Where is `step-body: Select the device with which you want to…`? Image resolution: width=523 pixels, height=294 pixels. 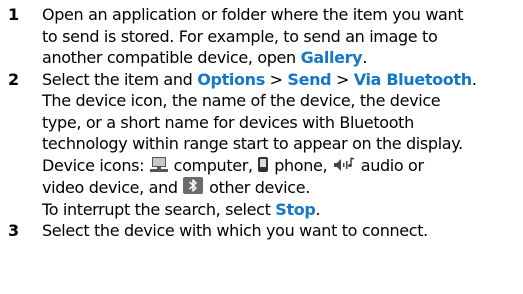
step-body: Select the device with which you want to… is located at coordinates (282, 231).